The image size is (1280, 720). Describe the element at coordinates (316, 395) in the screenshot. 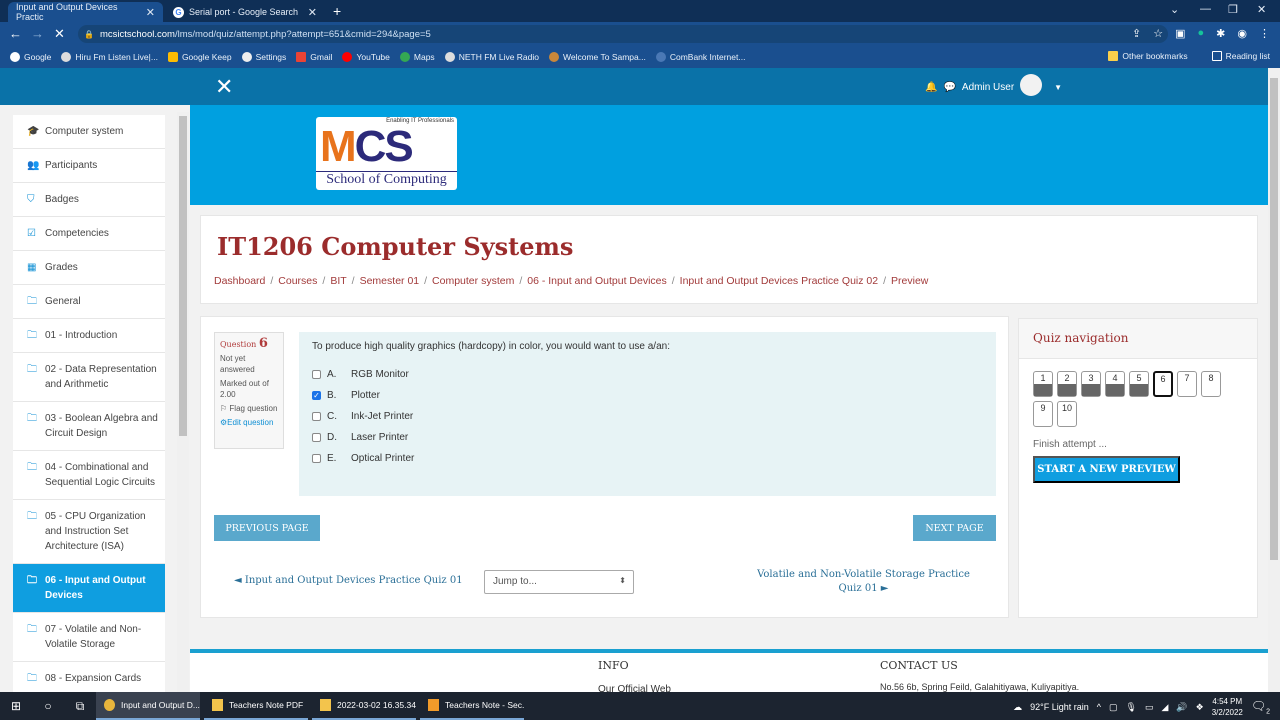

I see `answer-checkbox: ✓` at that location.